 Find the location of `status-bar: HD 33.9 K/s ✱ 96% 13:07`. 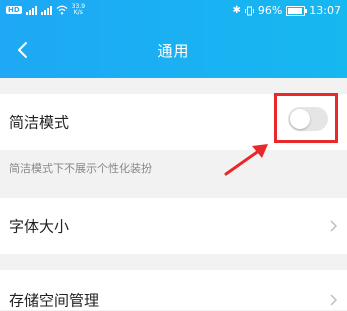

status-bar: HD 33.9 K/s ✱ 96% 13:07 is located at coordinates (173, 11).